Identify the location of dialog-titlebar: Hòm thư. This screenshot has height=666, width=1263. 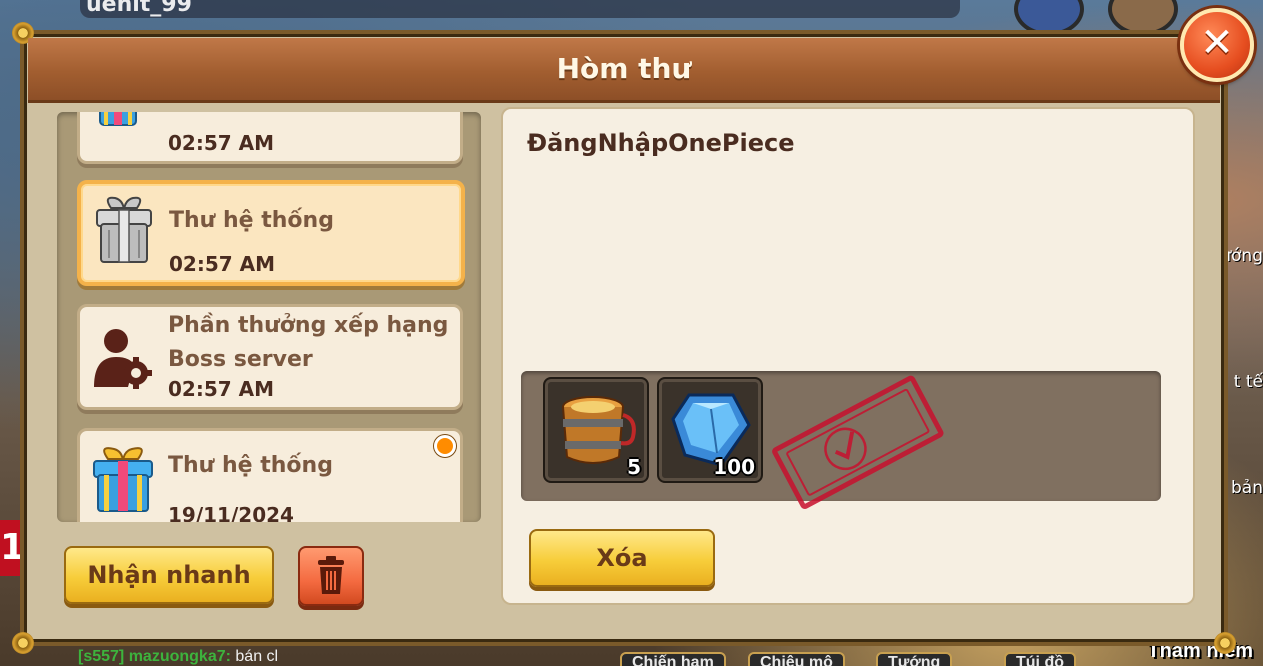
(624, 70).